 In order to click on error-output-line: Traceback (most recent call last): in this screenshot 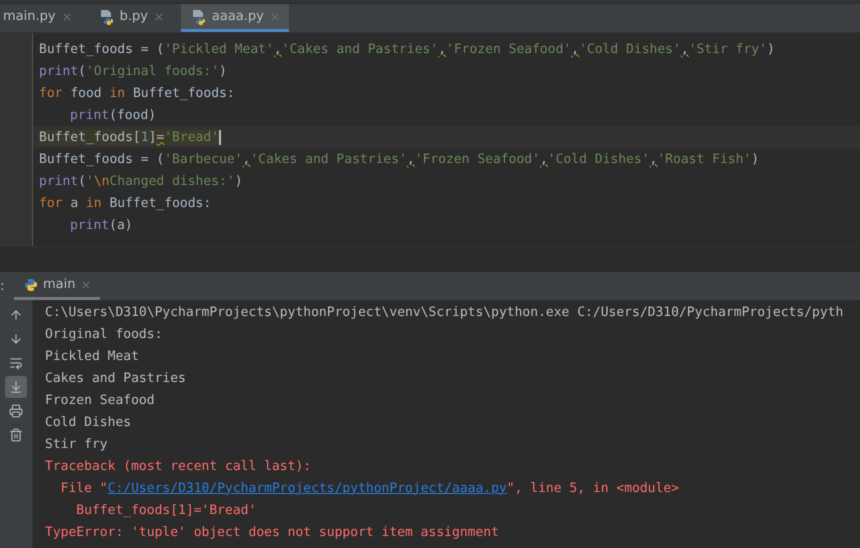, I will do `click(178, 466)`.